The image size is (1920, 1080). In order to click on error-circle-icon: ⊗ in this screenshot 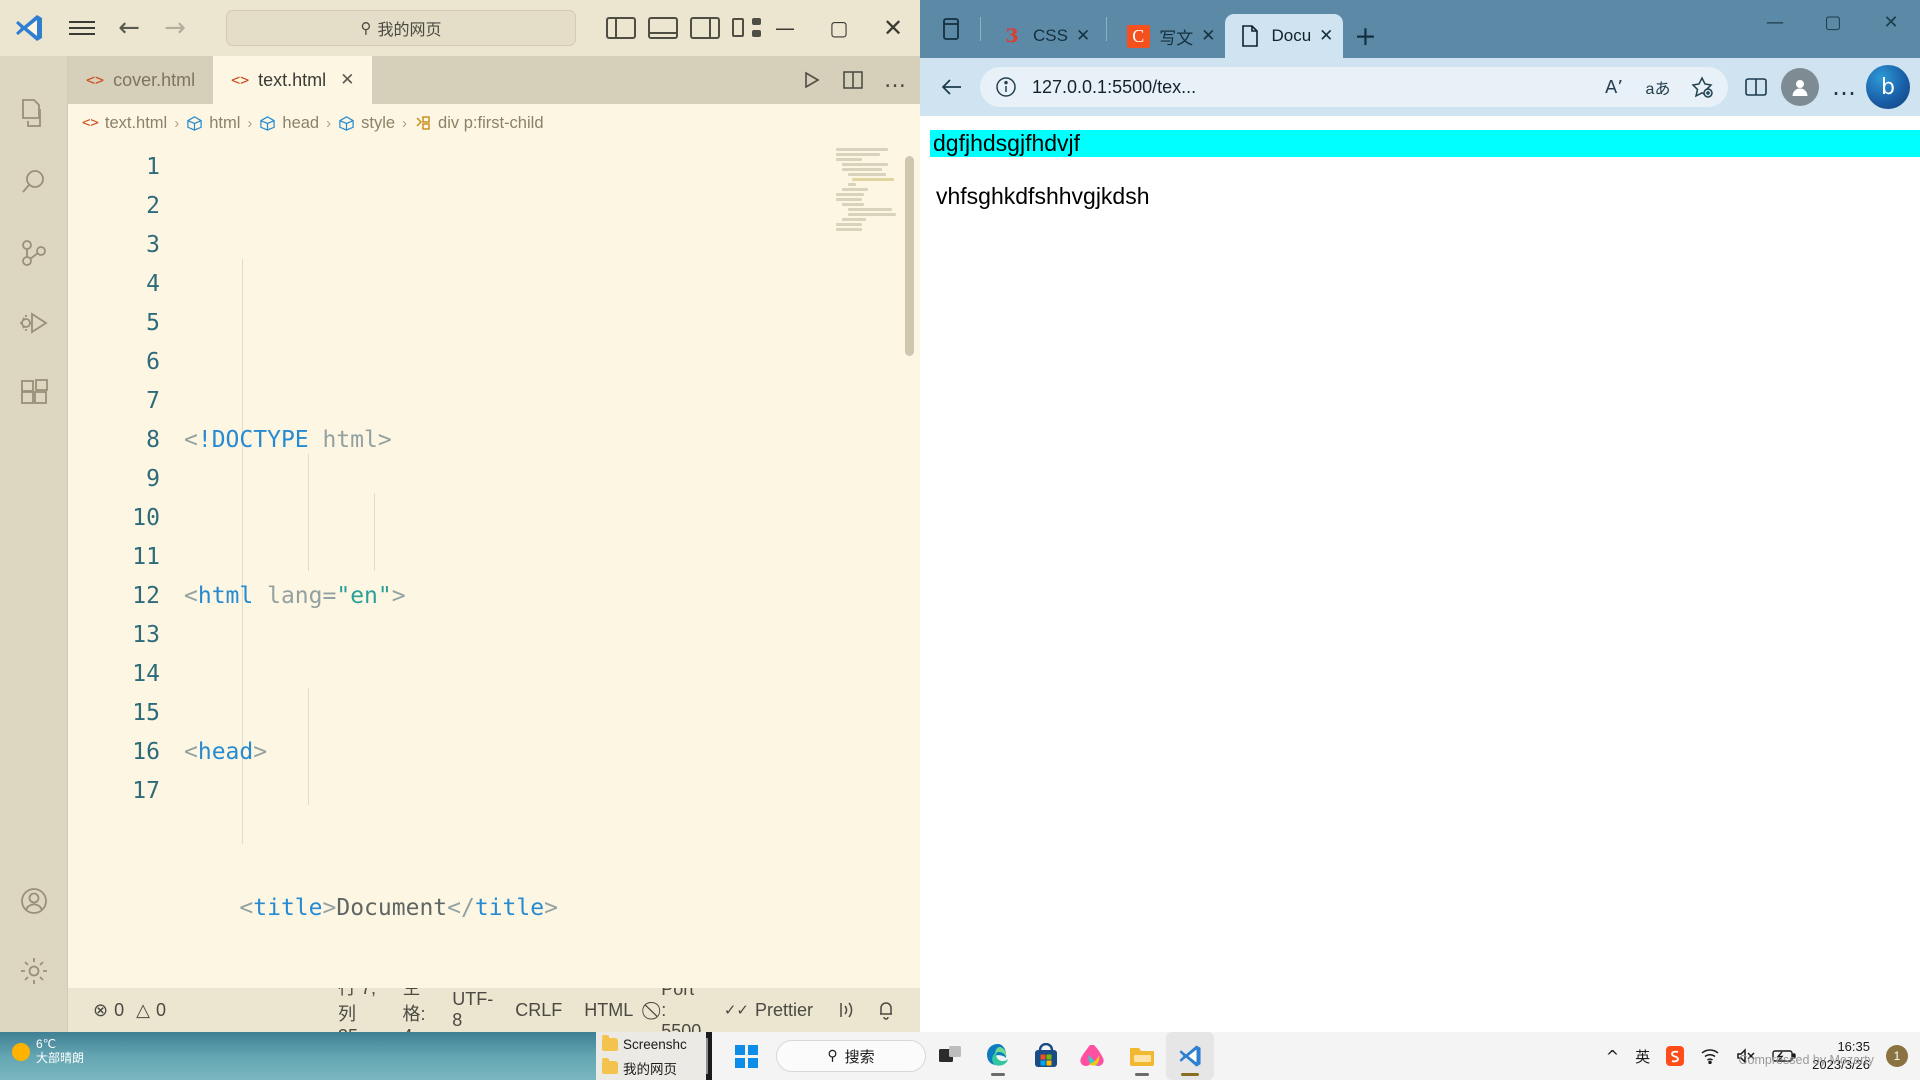, I will do `click(101, 1010)`.